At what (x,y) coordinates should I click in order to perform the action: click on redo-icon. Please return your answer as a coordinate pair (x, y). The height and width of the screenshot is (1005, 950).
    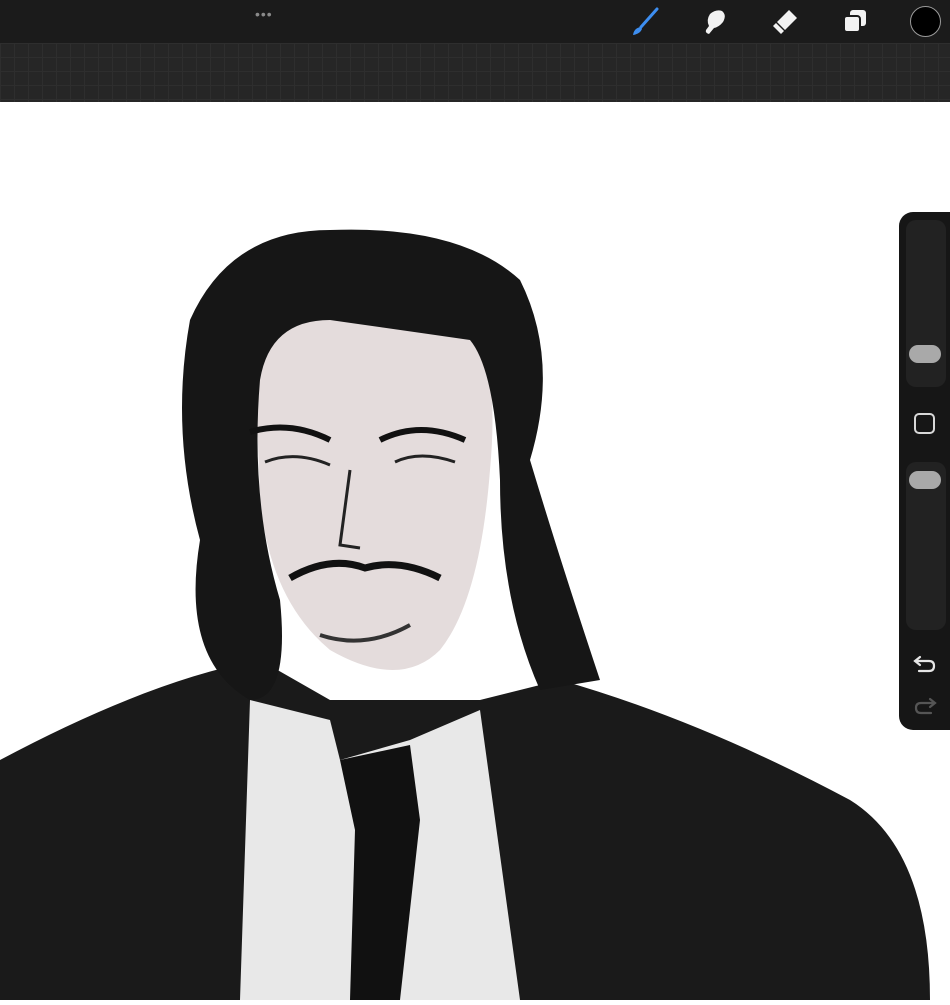
    Looking at the image, I should click on (925, 705).